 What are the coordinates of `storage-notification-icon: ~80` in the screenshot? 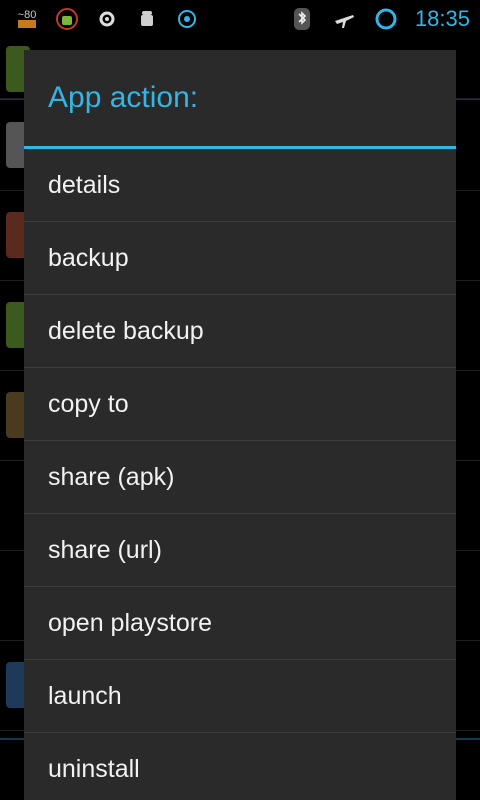 It's located at (27, 19).